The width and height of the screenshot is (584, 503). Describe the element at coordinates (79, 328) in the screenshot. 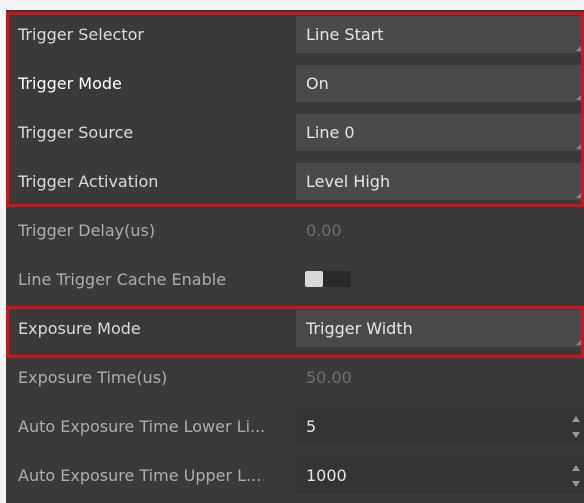

I see `exposure-mode-label: Exposure Mode` at that location.